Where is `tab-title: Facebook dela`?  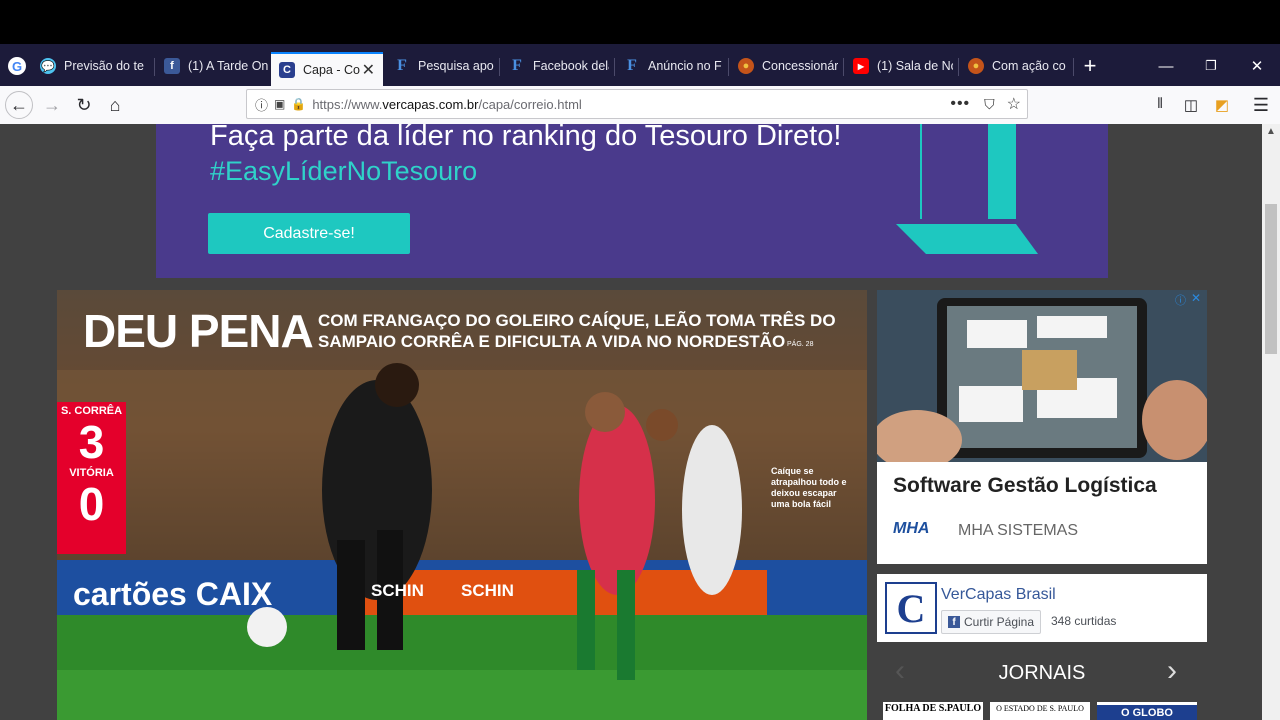
tab-title: Facebook dela is located at coordinates (571, 66).